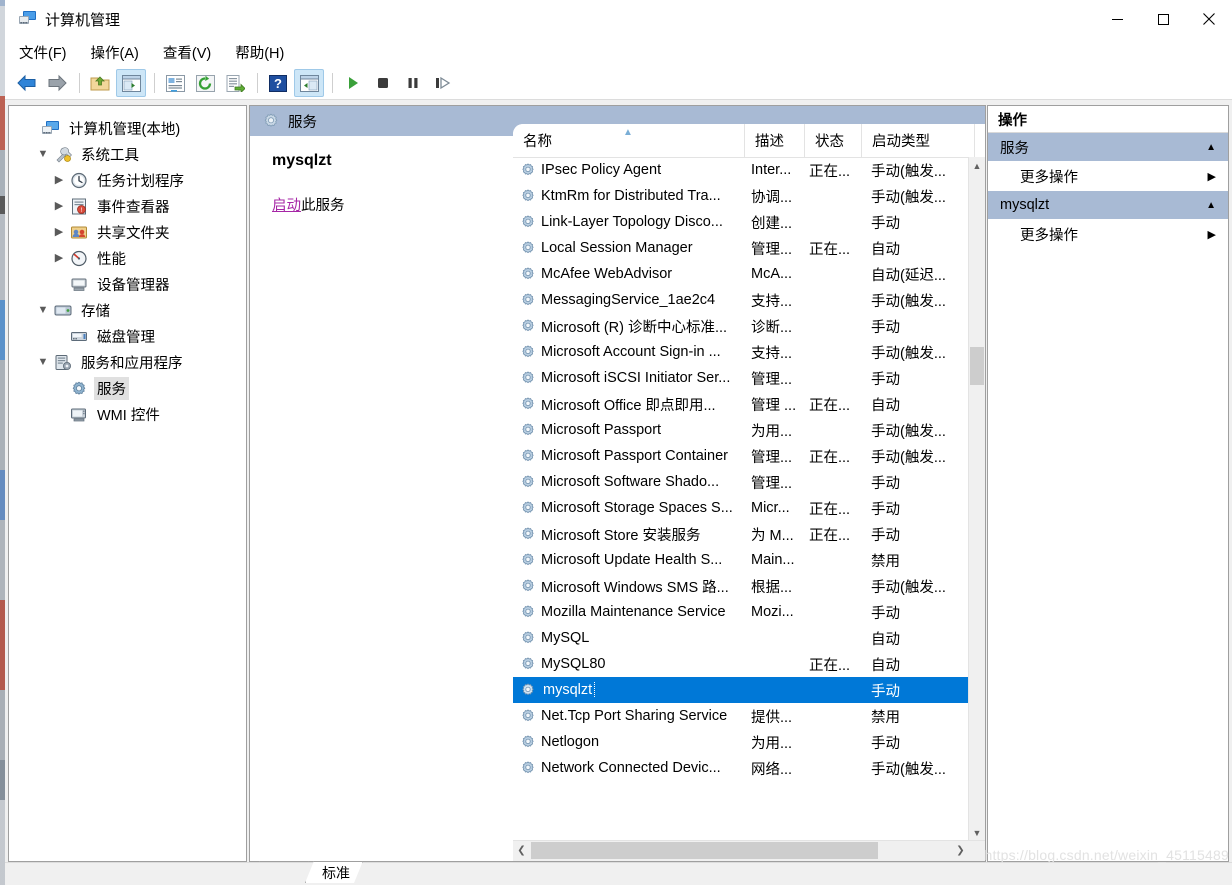  Describe the element at coordinates (383, 83) in the screenshot. I see `stop-service-icon` at that location.